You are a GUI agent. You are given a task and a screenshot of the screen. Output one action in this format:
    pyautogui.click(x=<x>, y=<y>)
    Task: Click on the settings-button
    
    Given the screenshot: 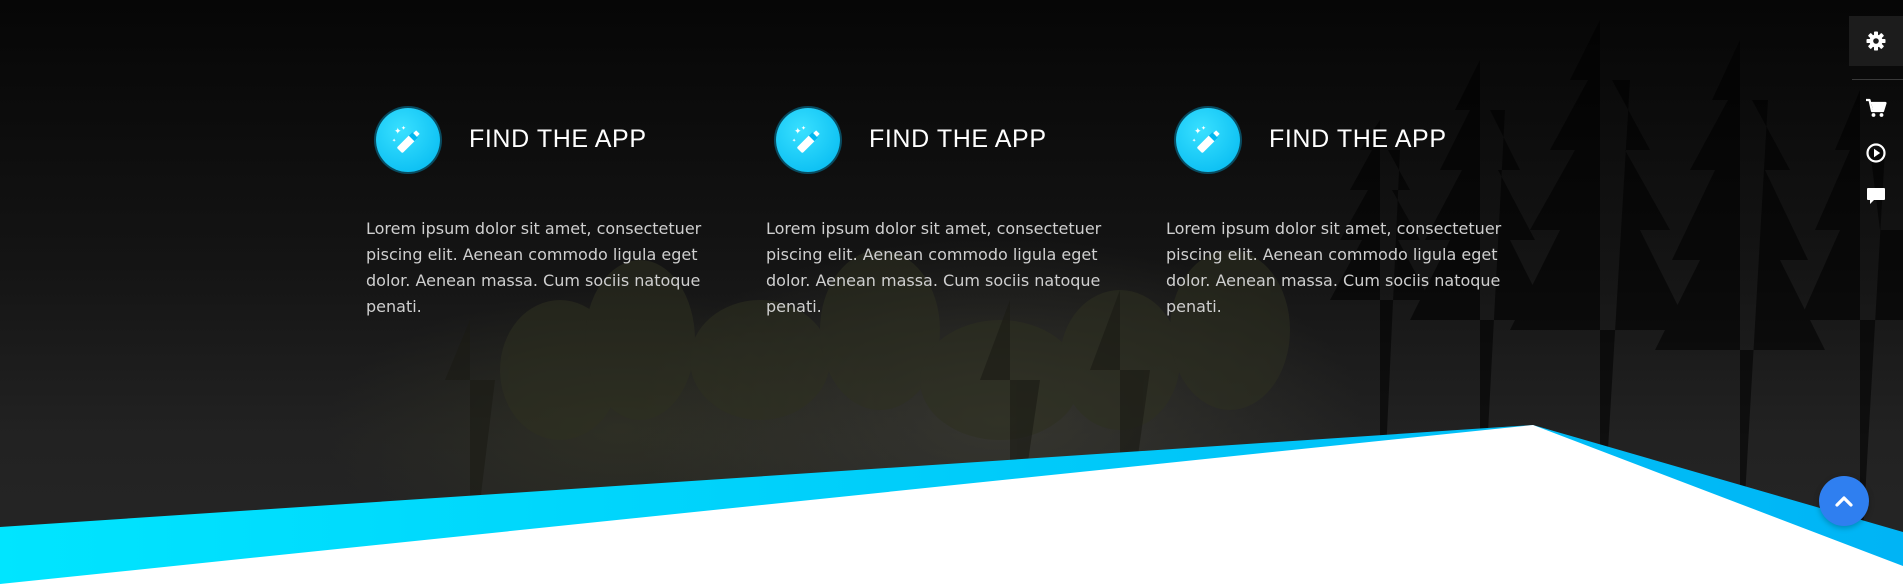 What is the action you would take?
    pyautogui.click(x=1876, y=41)
    